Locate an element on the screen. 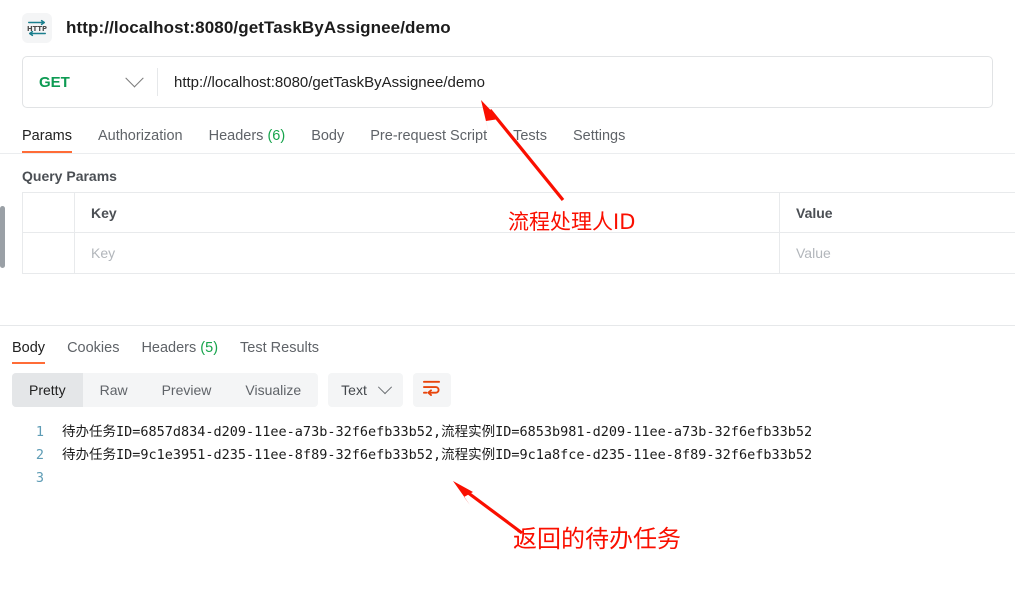 The height and width of the screenshot is (597, 1015). view-mode-pretty-label: Pretty is located at coordinates (47, 390).